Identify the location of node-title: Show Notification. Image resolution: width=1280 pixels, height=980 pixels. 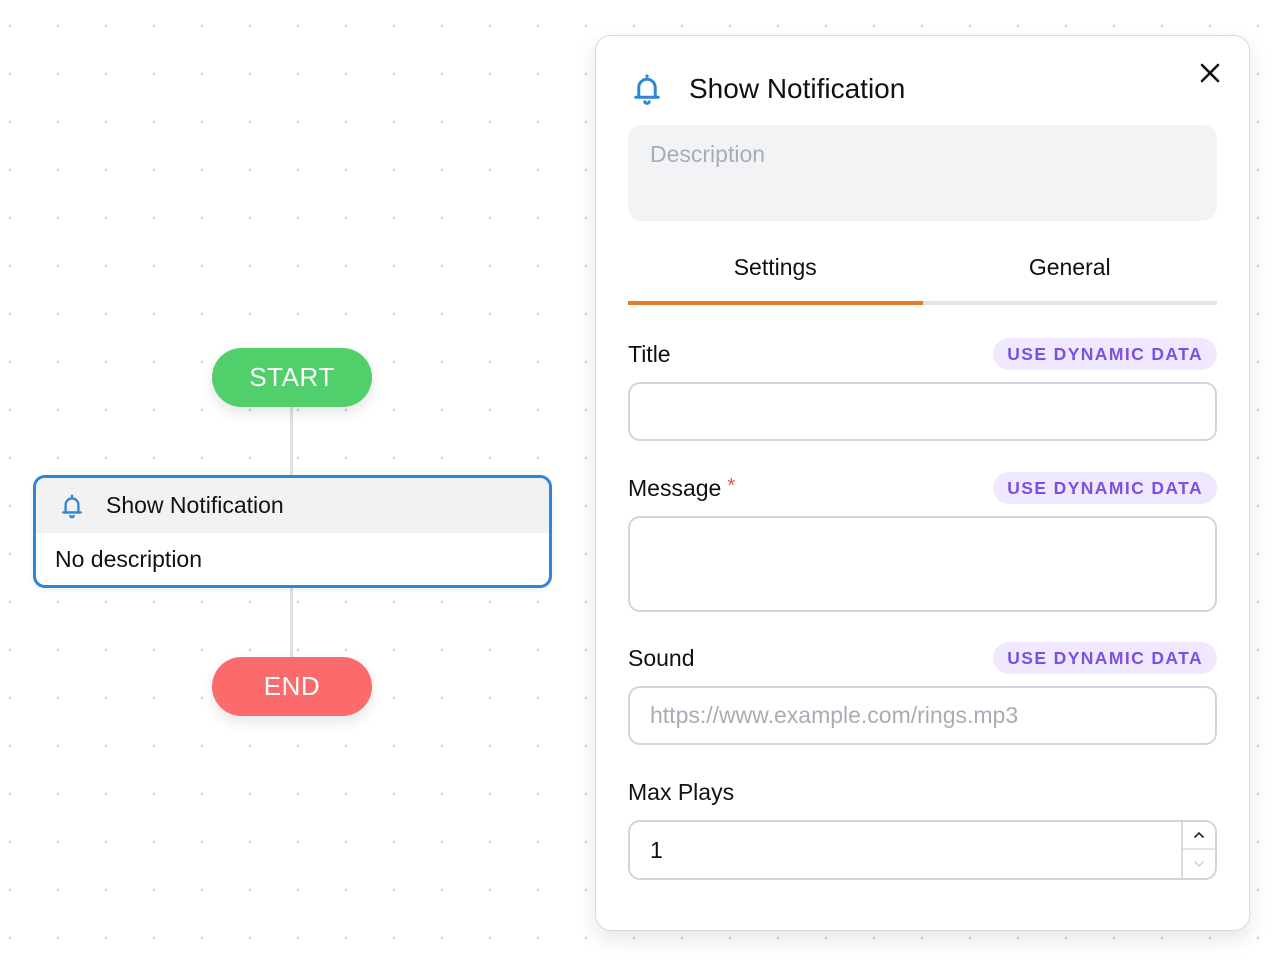
(195, 505).